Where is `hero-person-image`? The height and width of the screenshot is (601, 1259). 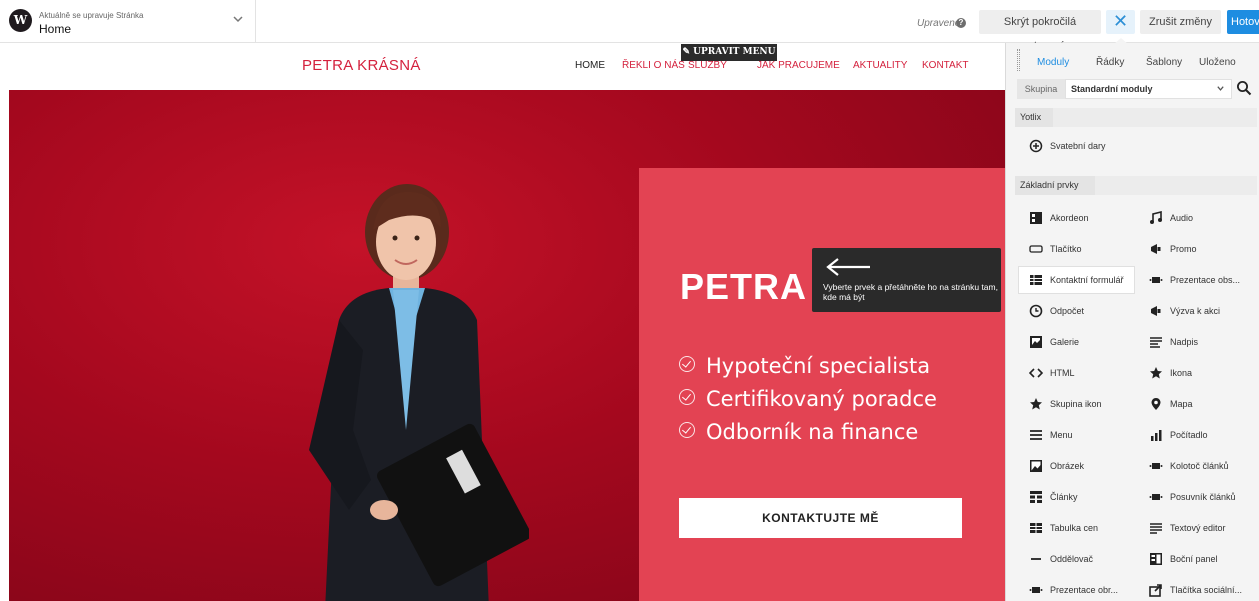 hero-person-image is located at coordinates (419, 392).